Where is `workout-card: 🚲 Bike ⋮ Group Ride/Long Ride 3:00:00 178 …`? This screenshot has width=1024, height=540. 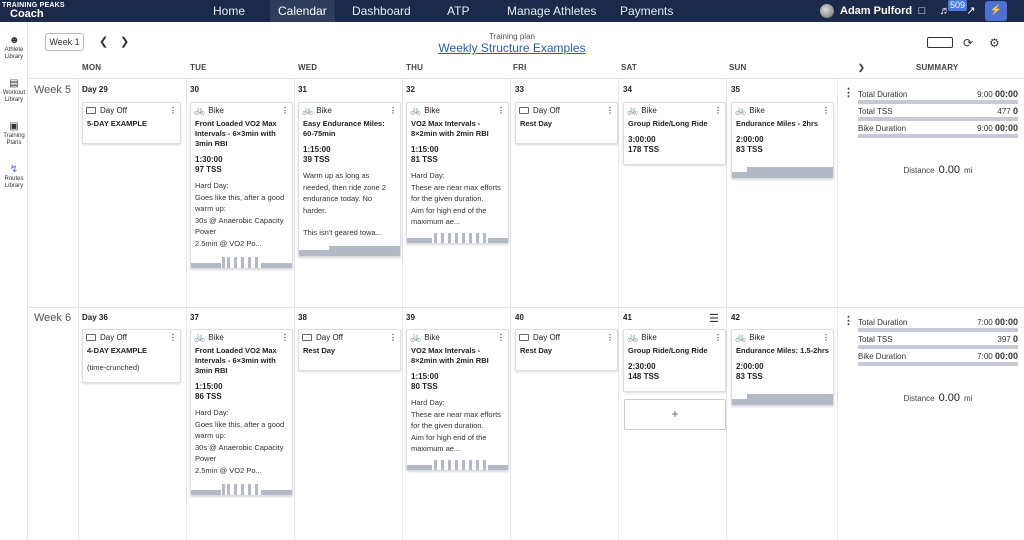 workout-card: 🚲 Bike ⋮ Group Ride/Long Ride 3:00:00 178 … is located at coordinates (674, 133).